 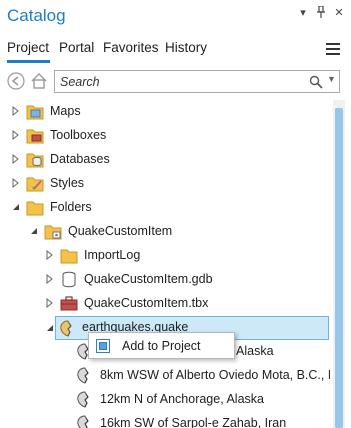 What do you see at coordinates (53, 232) in the screenshot?
I see `project-folder-icon` at bounding box center [53, 232].